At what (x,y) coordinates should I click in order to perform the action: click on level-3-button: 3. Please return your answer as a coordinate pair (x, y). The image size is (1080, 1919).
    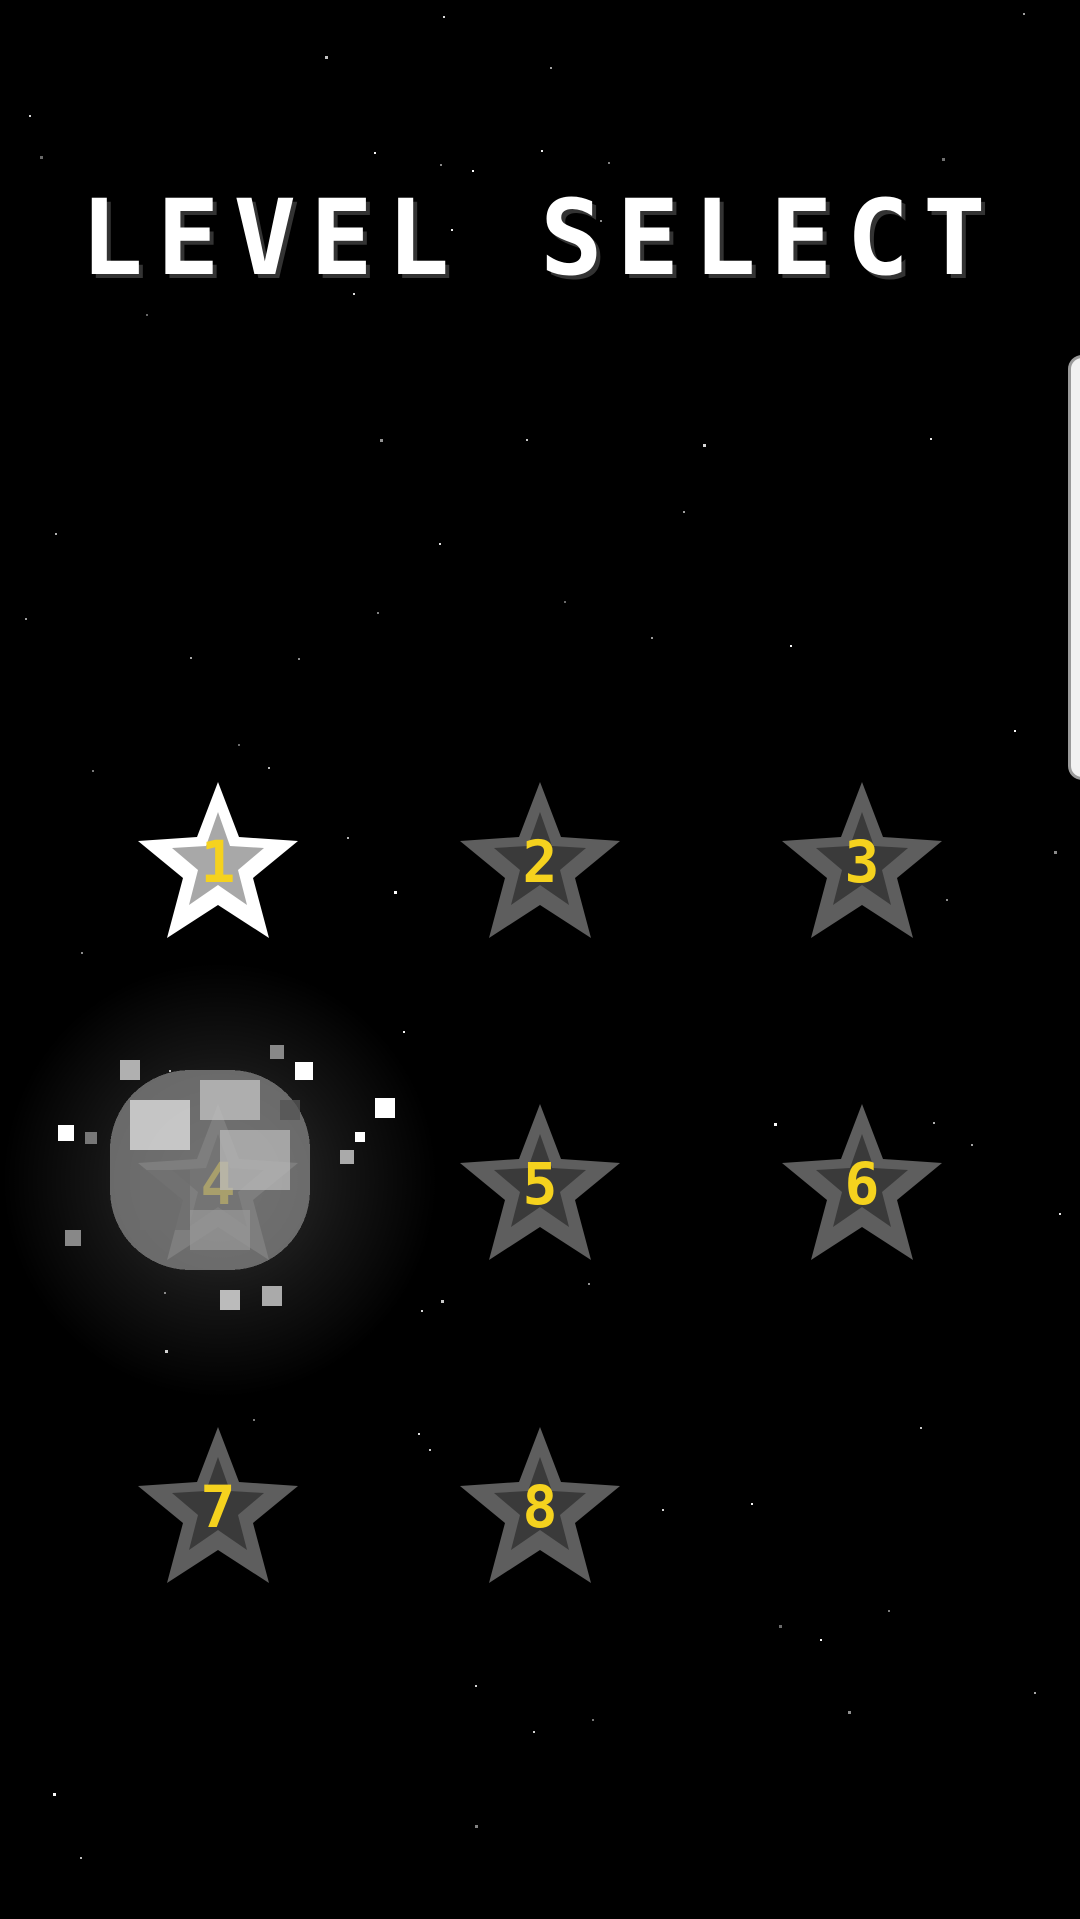
    Looking at the image, I should click on (862, 865).